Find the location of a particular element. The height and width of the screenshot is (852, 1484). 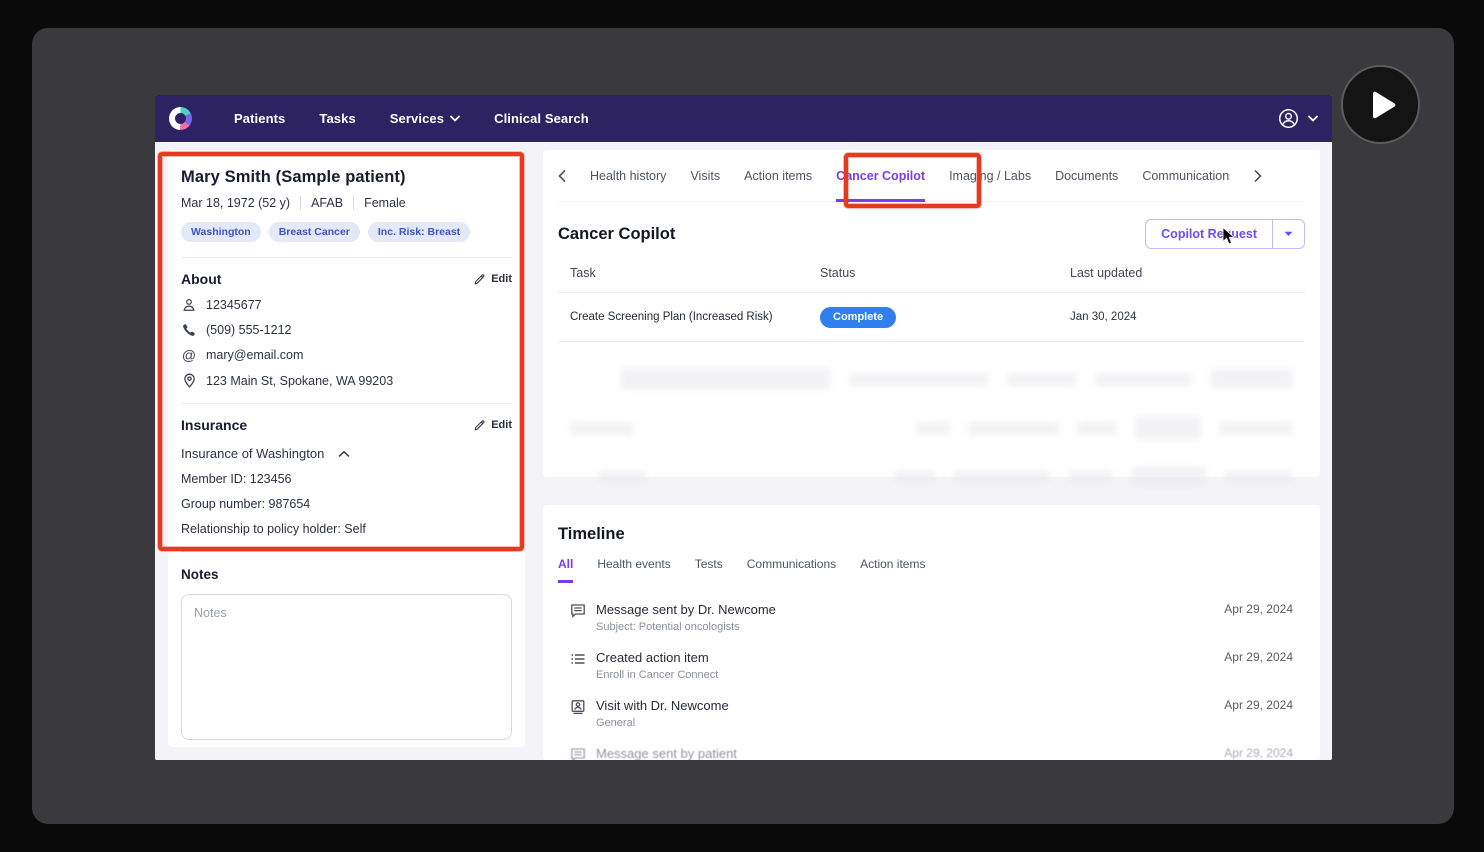

timeline-entry: Message sent by patient Apr 29, 2024 is located at coordinates (931, 750).